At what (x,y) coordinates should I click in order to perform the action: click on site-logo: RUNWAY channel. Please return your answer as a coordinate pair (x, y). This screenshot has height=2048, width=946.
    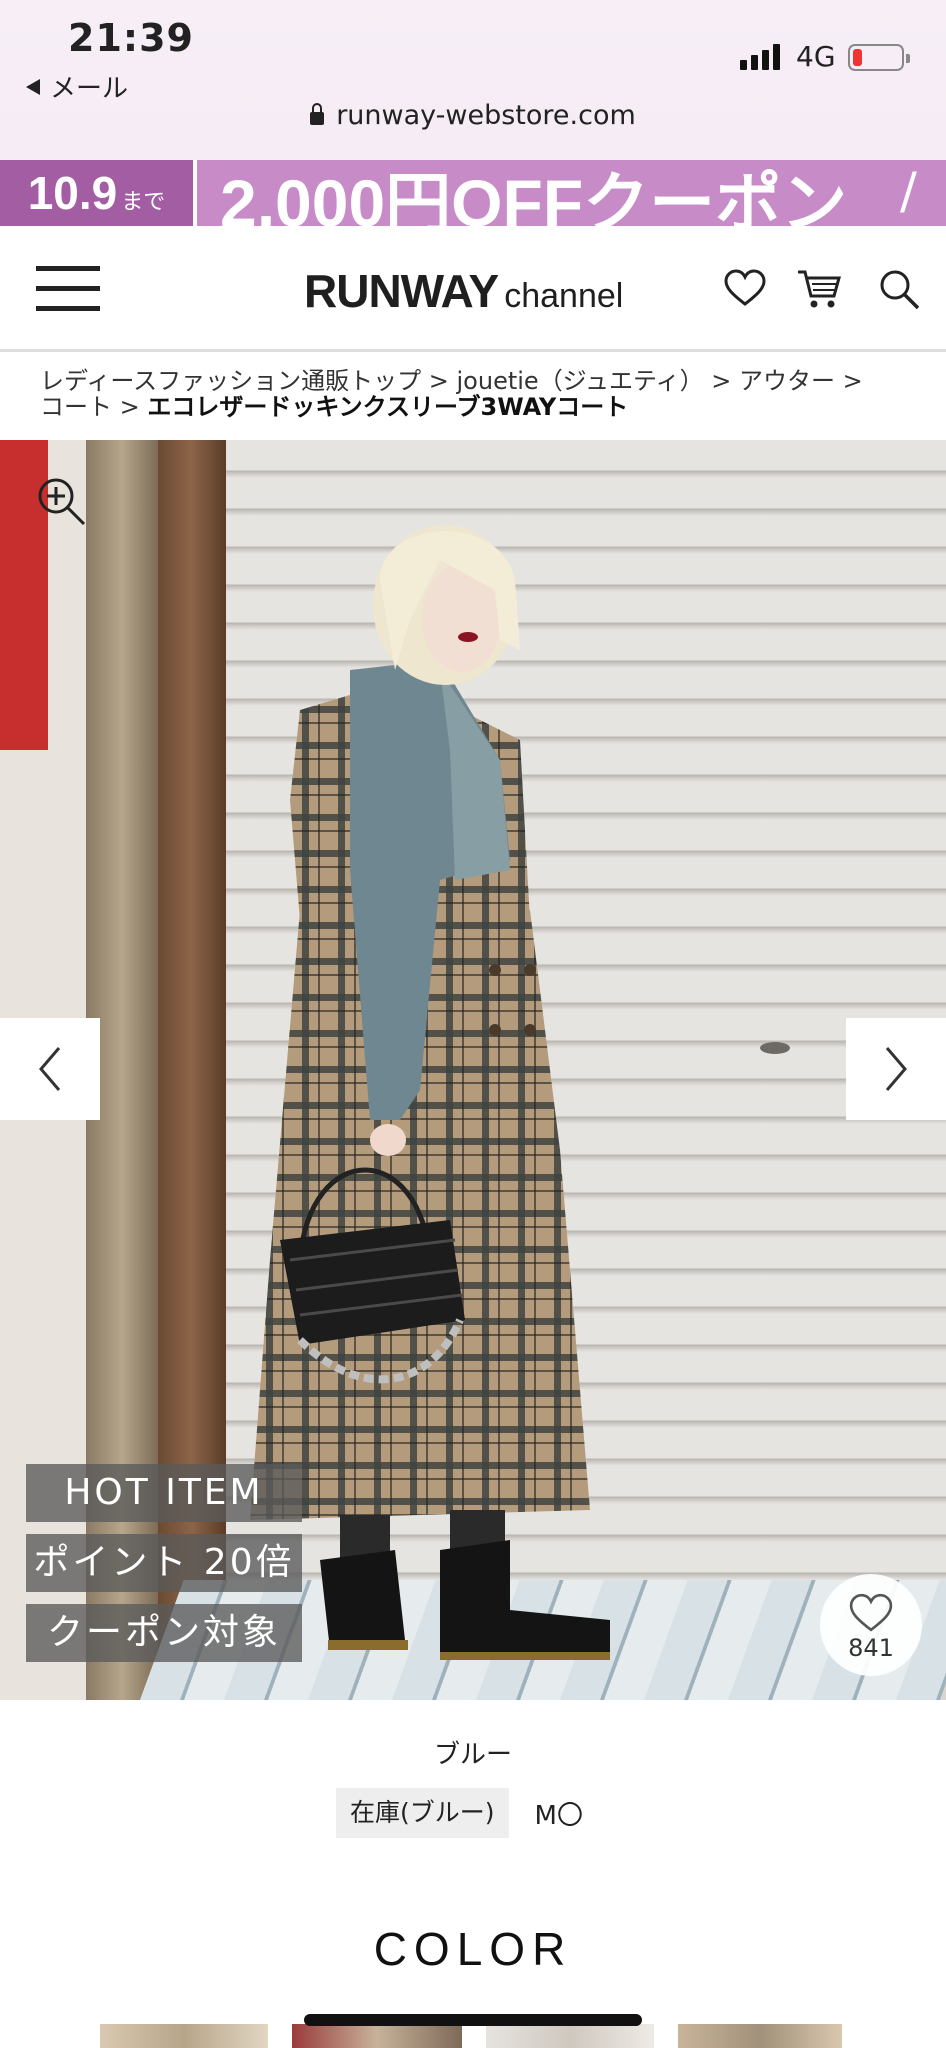
    Looking at the image, I should click on (463, 291).